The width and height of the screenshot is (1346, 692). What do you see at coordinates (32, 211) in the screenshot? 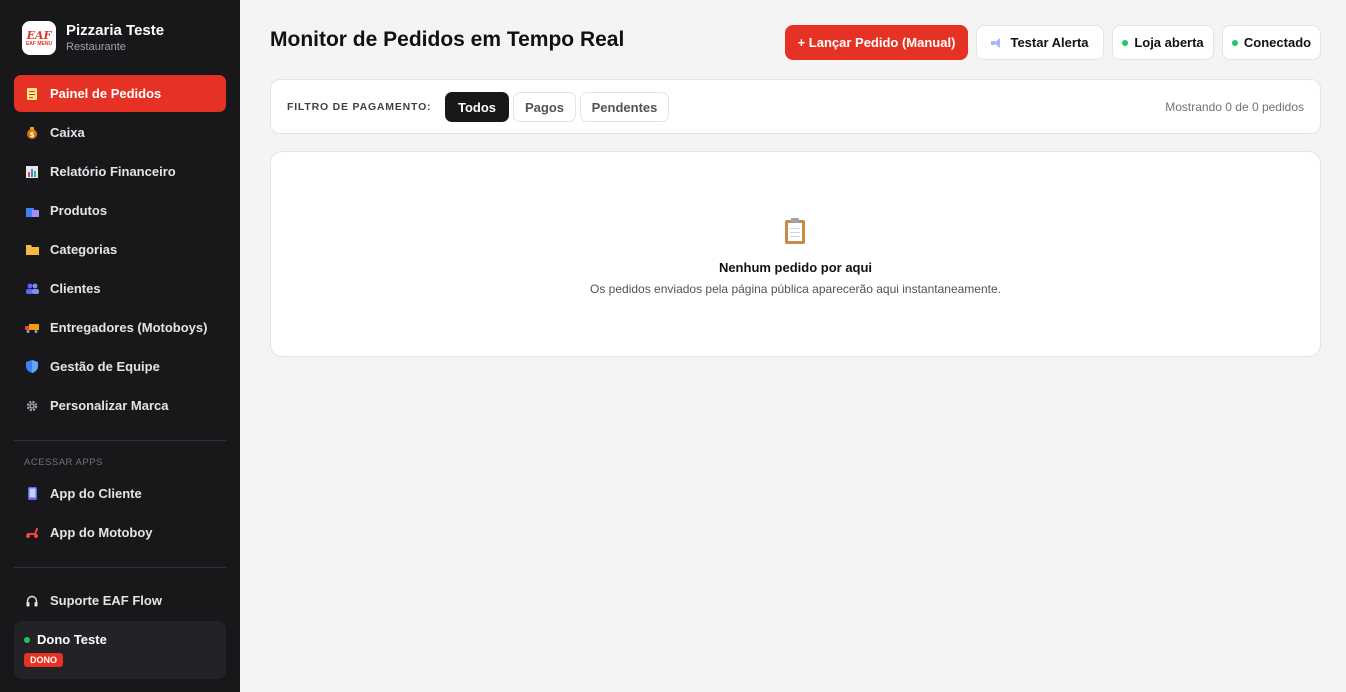
I see `shopping-bags-icon` at bounding box center [32, 211].